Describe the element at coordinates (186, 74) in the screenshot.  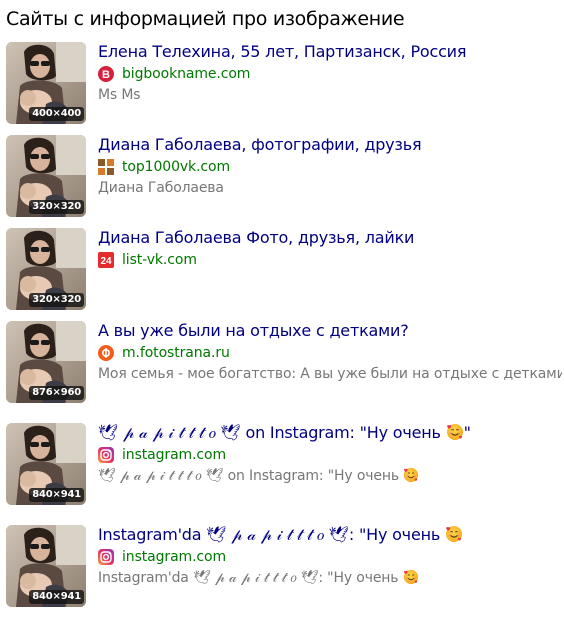
I see `result-domain-link: bigbookname.com` at that location.